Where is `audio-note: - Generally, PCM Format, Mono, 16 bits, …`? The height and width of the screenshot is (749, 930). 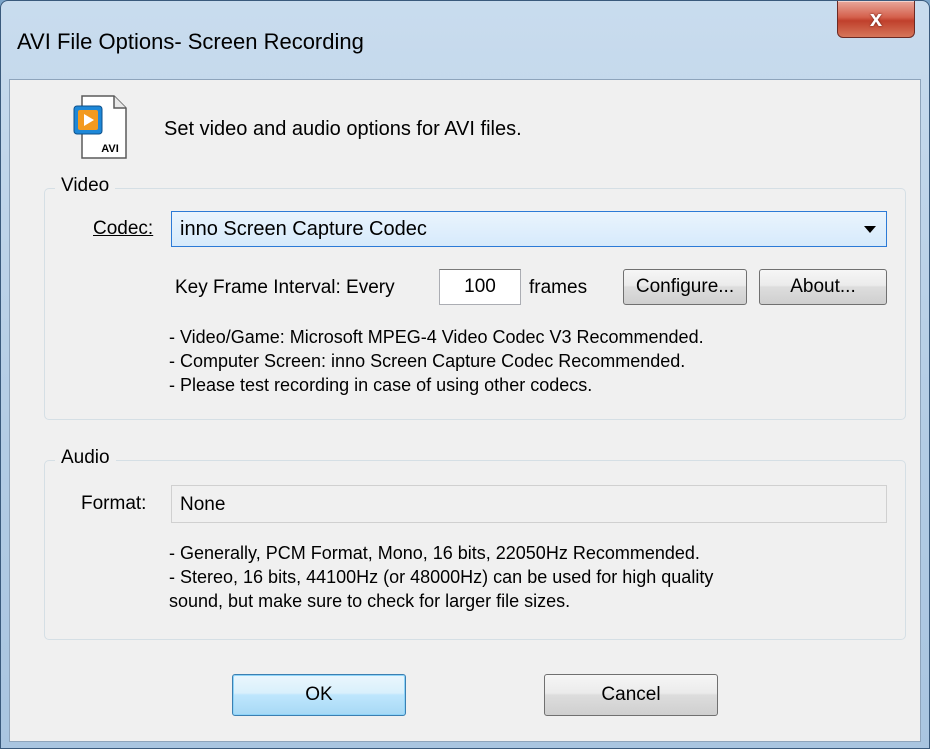 audio-note: - Generally, PCM Format, Mono, 16 bits, … is located at coordinates (434, 553).